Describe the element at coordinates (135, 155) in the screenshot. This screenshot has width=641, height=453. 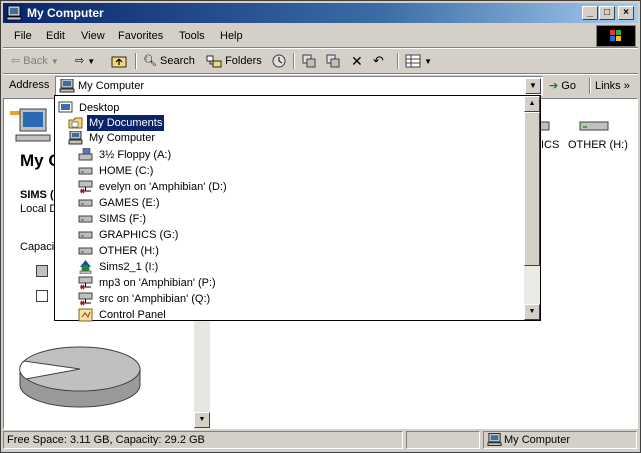
I see `dropdown-item-label: 3½ Floppy (A:)` at that location.